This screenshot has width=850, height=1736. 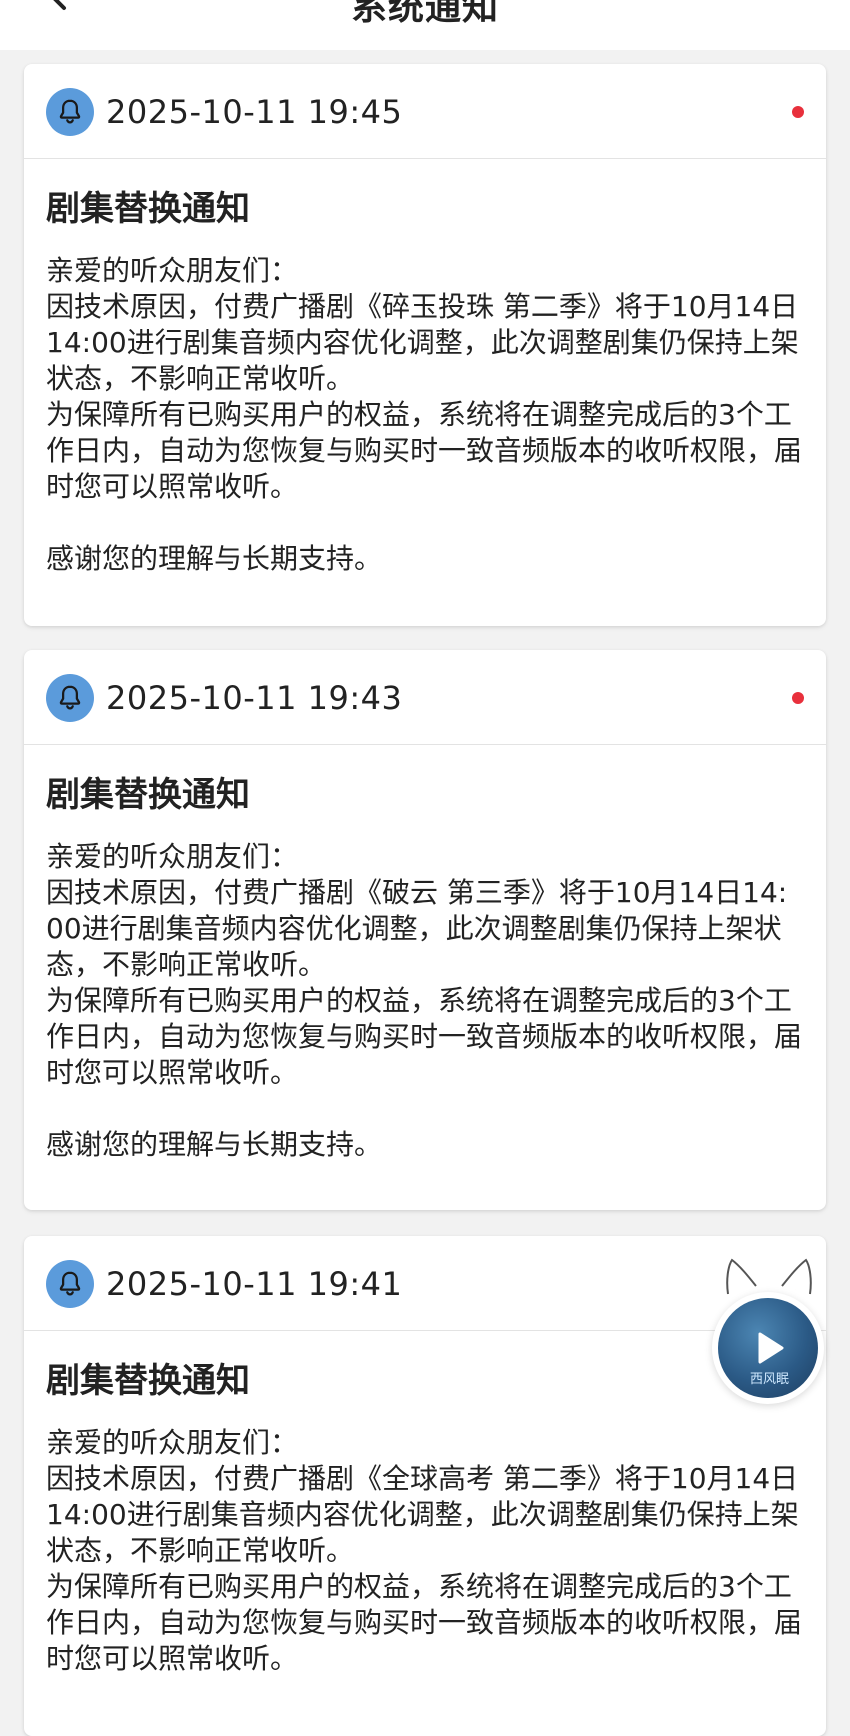 What do you see at coordinates (424, 14) in the screenshot?
I see `page-title: 系统通知` at bounding box center [424, 14].